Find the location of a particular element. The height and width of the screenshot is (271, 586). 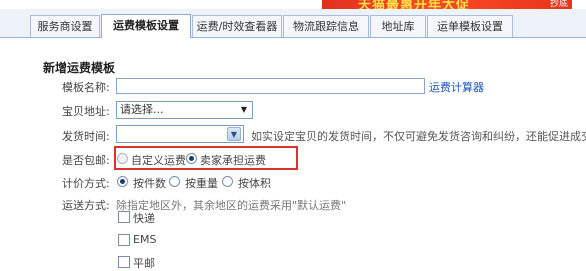

surface-mail-checkbox is located at coordinates (124, 262).